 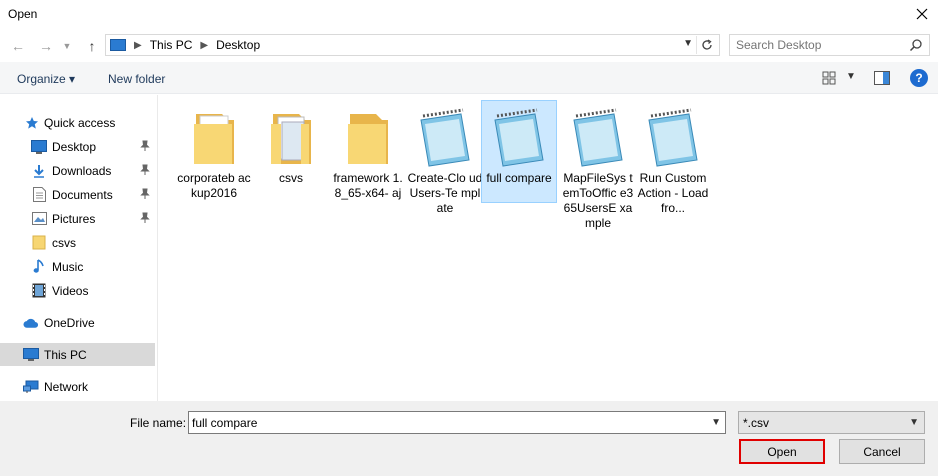 I want to click on picture-icon, so click(x=39, y=219).